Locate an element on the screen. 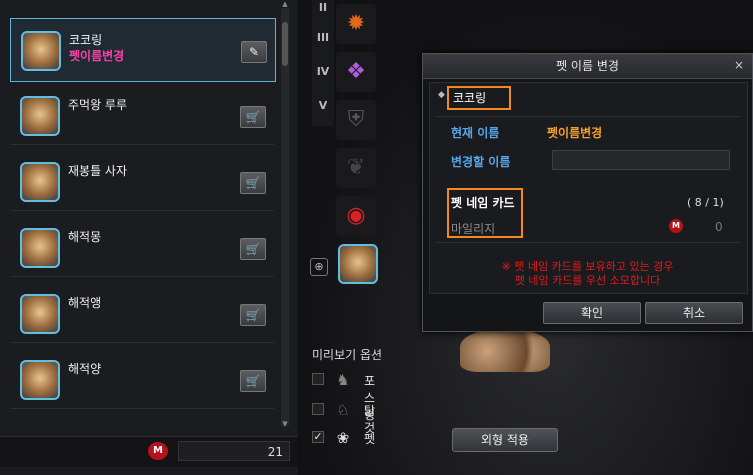 This screenshot has width=753, height=475. tier-tab: IV is located at coordinates (323, 72).